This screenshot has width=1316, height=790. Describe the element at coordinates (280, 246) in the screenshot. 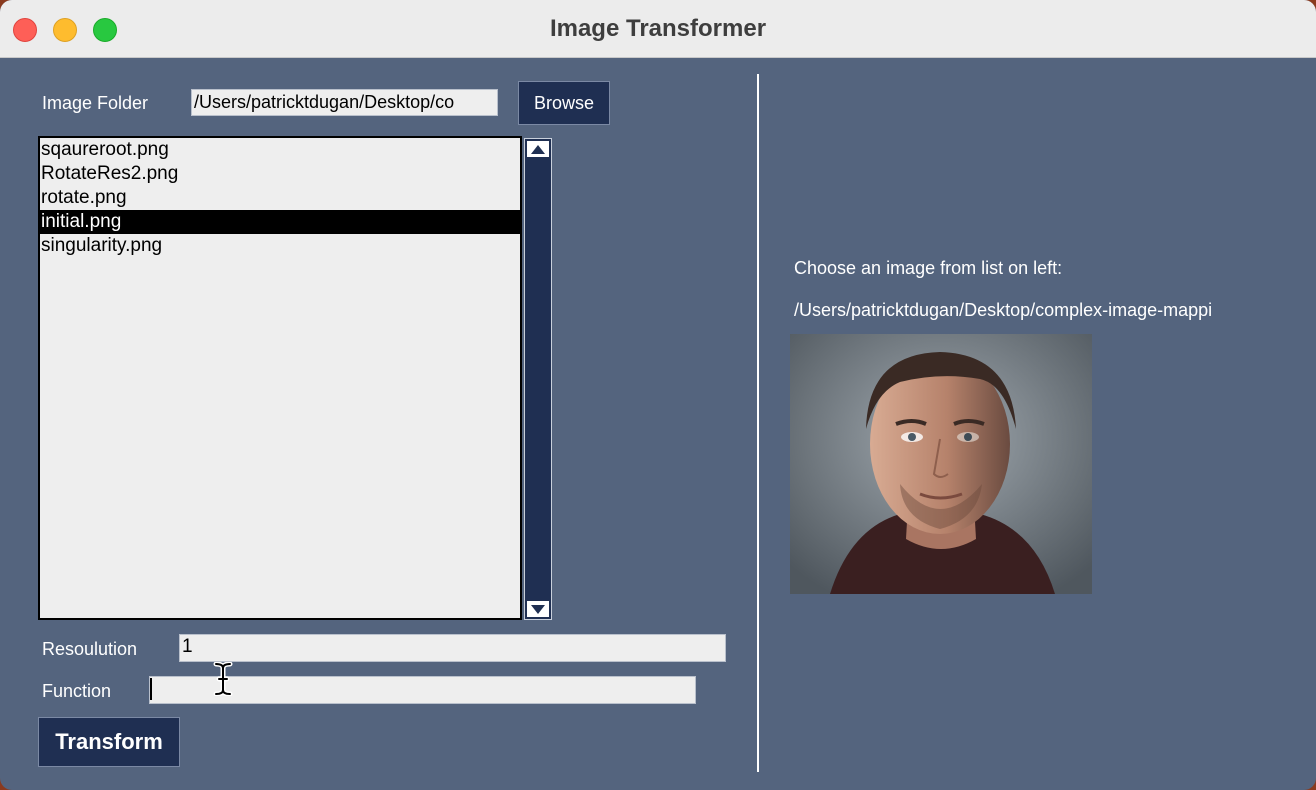

I see `file-list-item: singularity.png` at that location.